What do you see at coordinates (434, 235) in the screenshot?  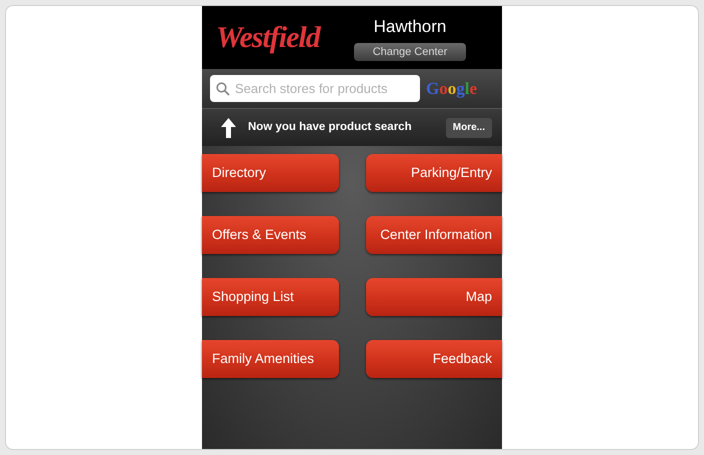 I see `menu-button: Center Information` at bounding box center [434, 235].